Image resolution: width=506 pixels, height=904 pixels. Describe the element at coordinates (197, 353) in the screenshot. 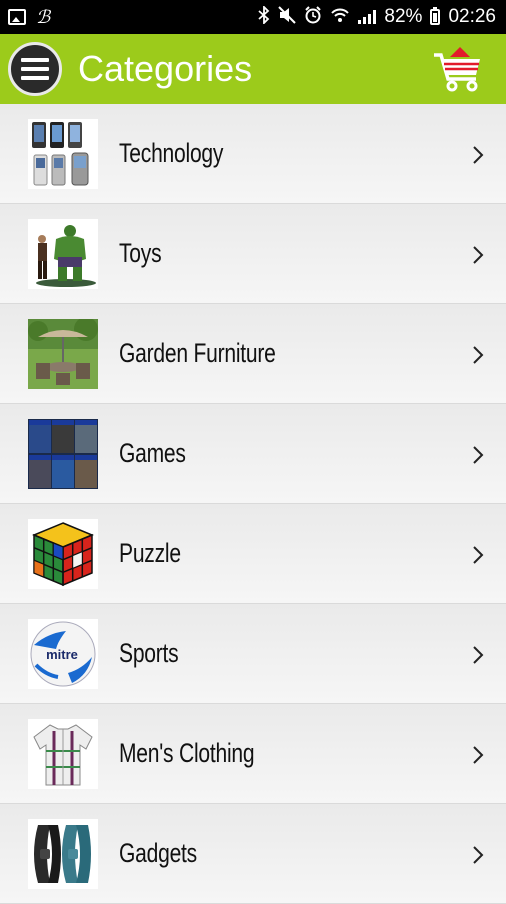

I see `category-label: Garden Furniture` at that location.